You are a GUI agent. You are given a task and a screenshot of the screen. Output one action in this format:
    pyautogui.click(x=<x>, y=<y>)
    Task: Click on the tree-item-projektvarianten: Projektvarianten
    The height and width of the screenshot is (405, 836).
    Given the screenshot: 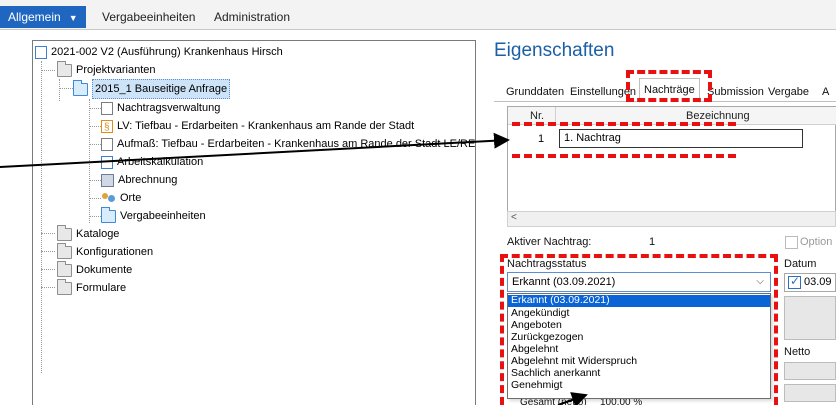 What is the action you would take?
    pyautogui.click(x=106, y=69)
    